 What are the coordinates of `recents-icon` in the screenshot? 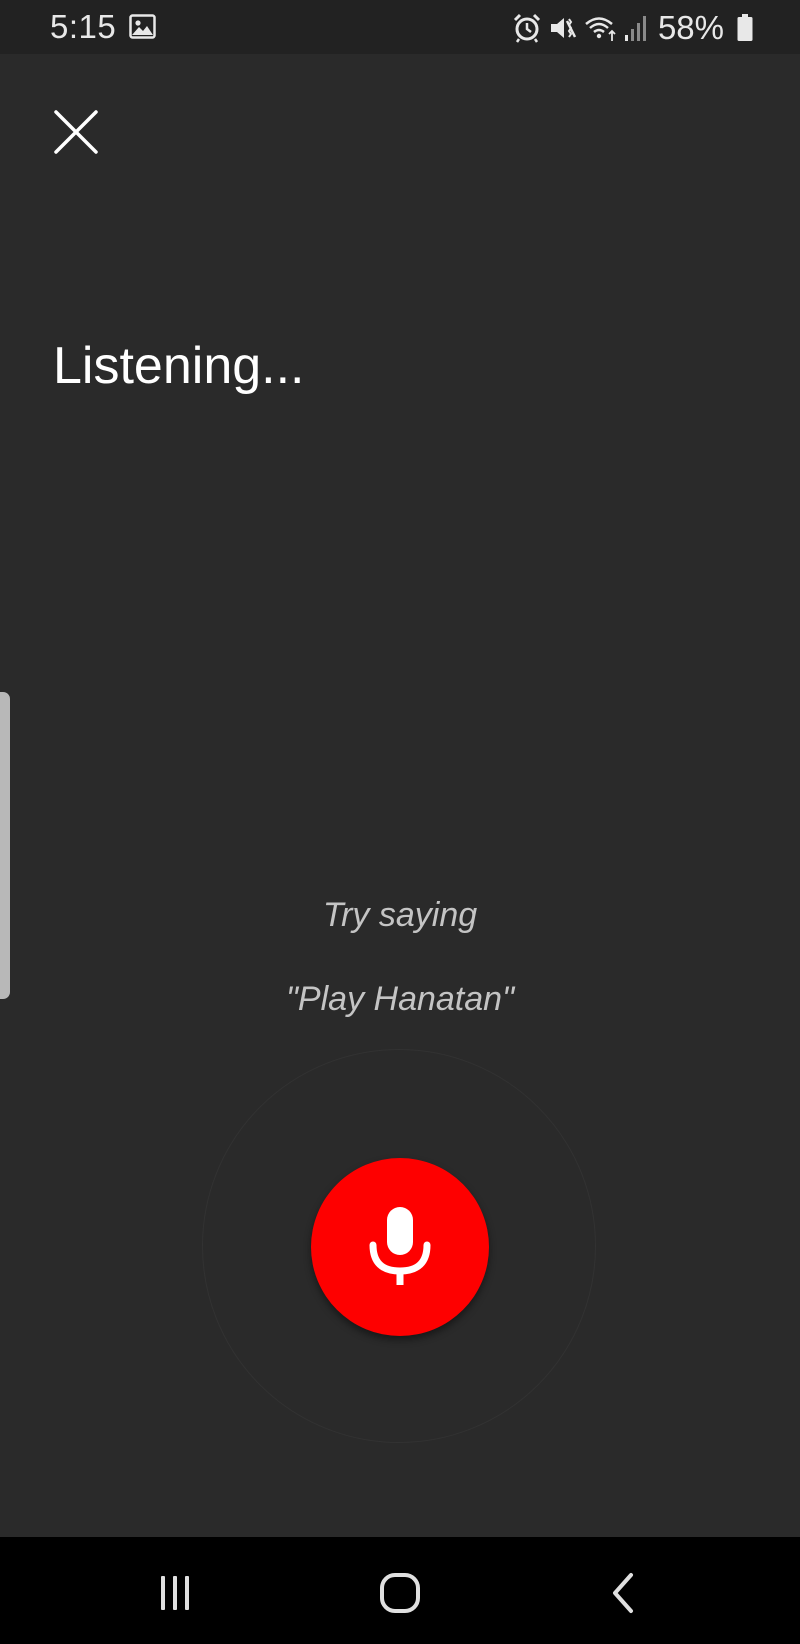 It's located at (175, 1593).